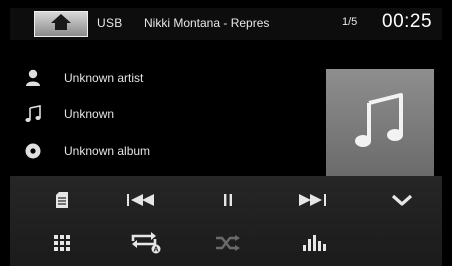  What do you see at coordinates (104, 78) in the screenshot?
I see `artist-label: Unknown artist` at bounding box center [104, 78].